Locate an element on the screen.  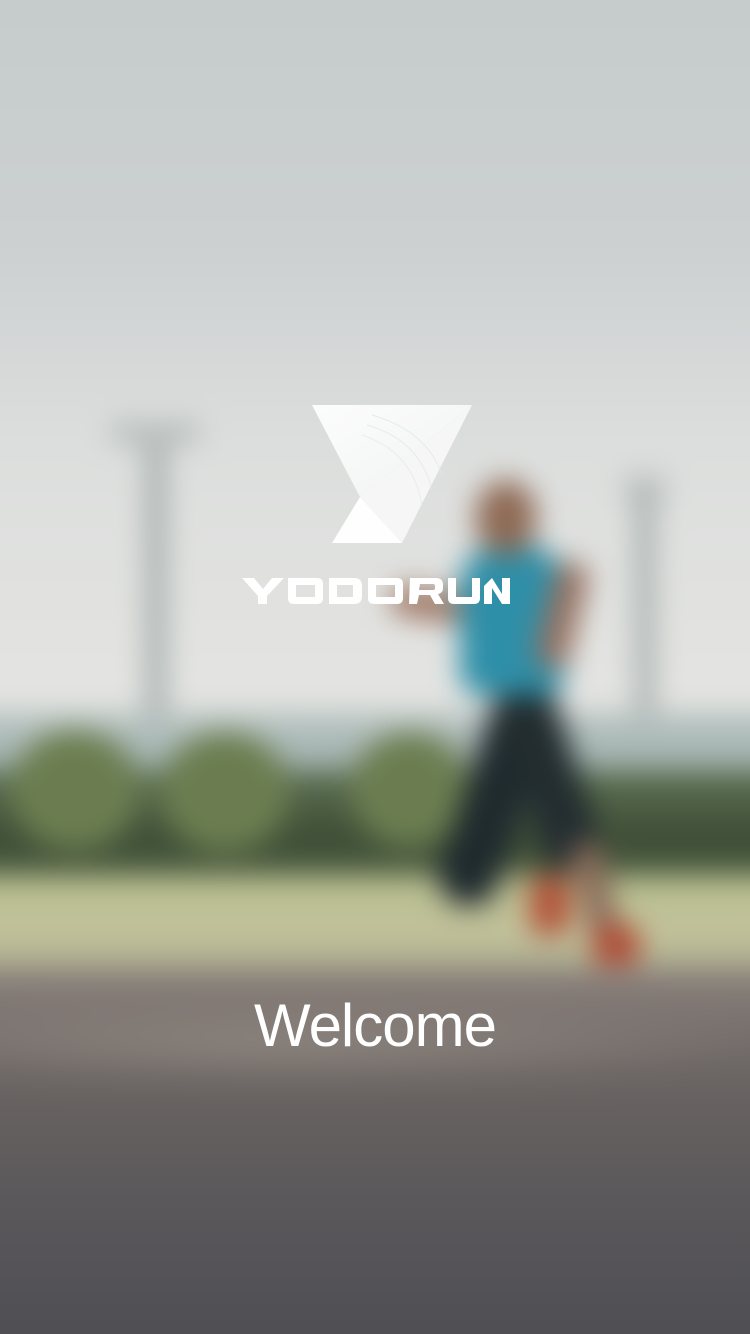
runner-head is located at coordinates (506, 518).